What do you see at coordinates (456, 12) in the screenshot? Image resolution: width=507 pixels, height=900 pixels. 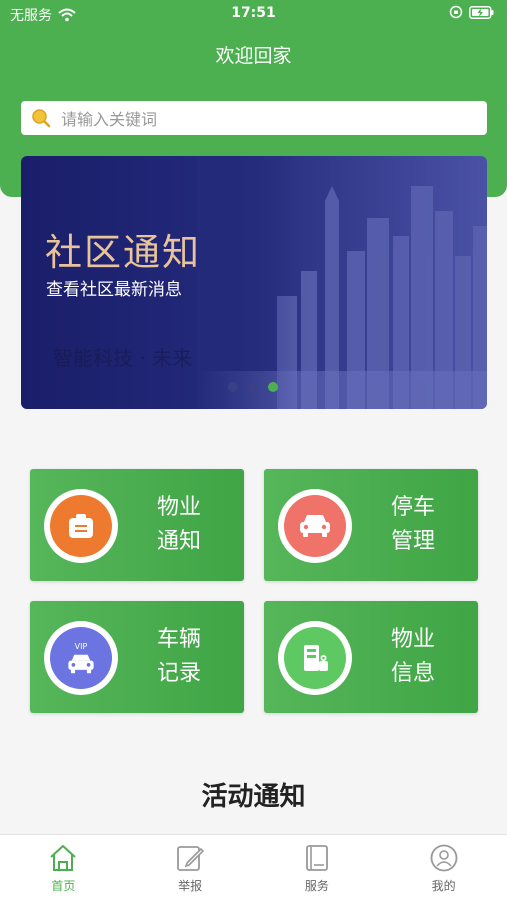 I see `rotation-lock-icon` at bounding box center [456, 12].